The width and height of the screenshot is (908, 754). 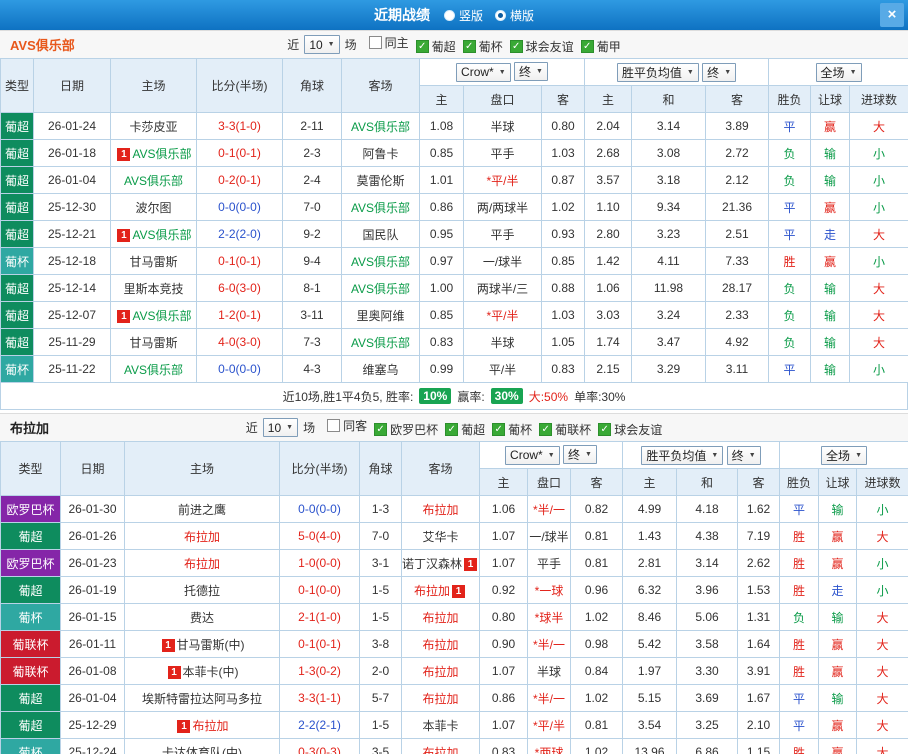 I want to click on home-team-name: 卡达体育队(中), so click(x=202, y=750).